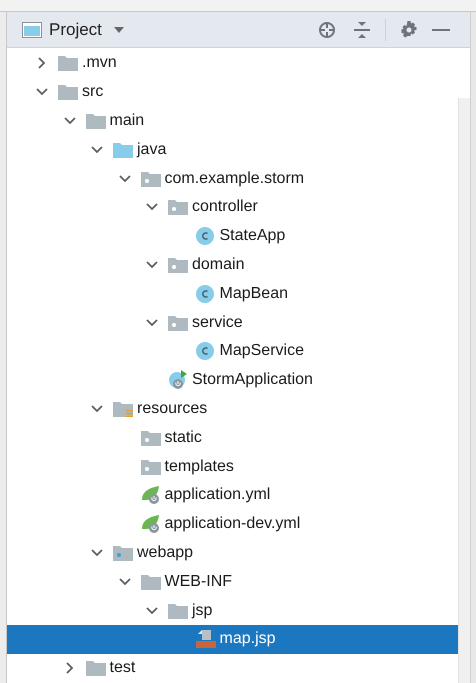  Describe the element at coordinates (232, 668) in the screenshot. I see `tree-row: test` at that location.